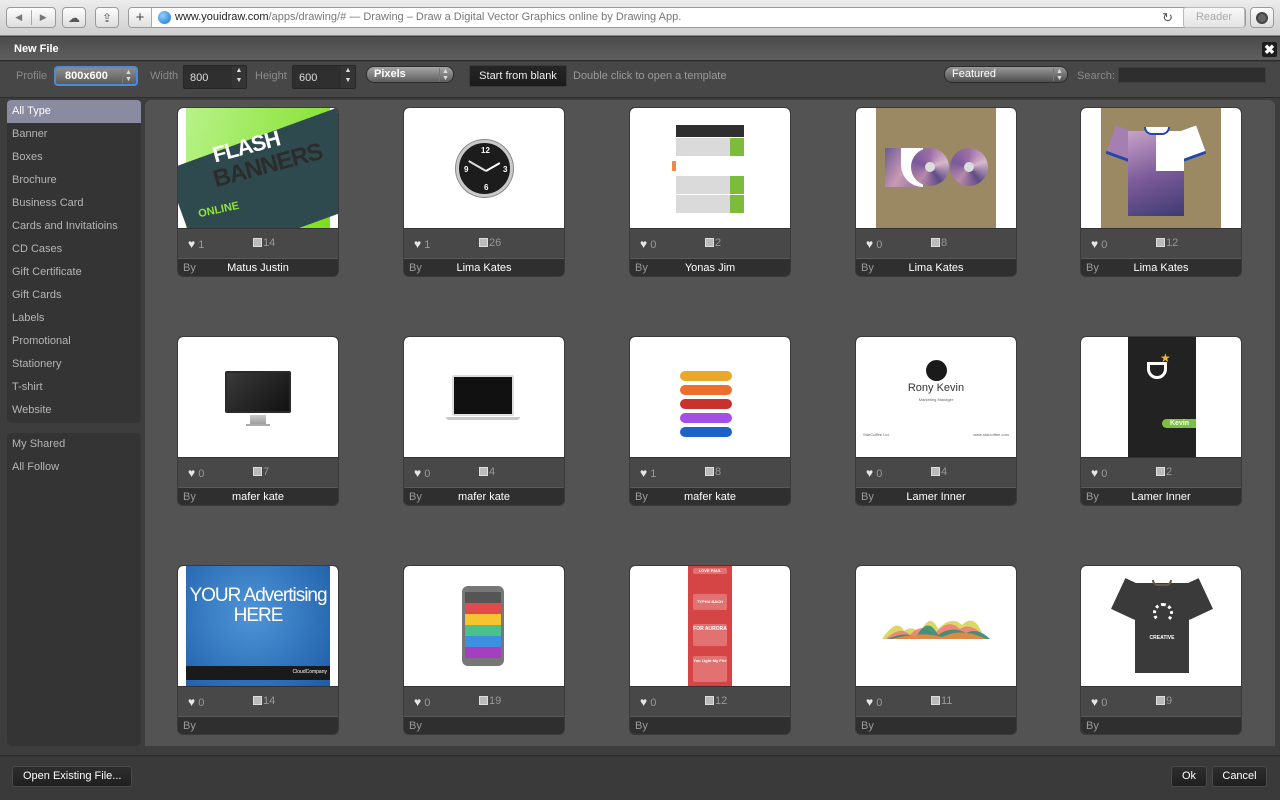  I want to click on share-button: ⇪, so click(107, 17).